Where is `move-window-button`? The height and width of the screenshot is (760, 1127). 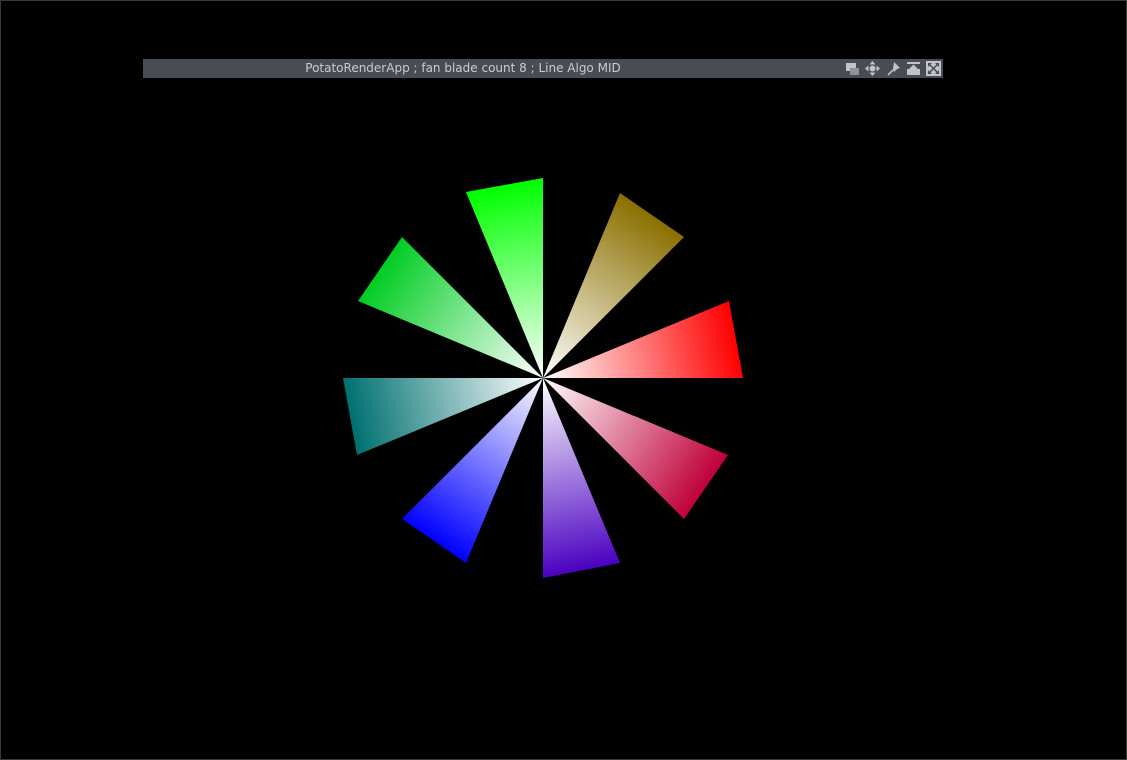
move-window-button is located at coordinates (872, 68).